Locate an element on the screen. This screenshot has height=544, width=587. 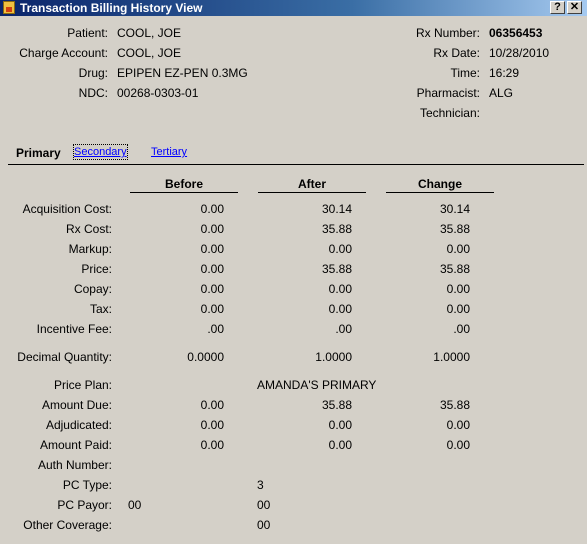
row-change: 30.14 is located at coordinates (454, 209).